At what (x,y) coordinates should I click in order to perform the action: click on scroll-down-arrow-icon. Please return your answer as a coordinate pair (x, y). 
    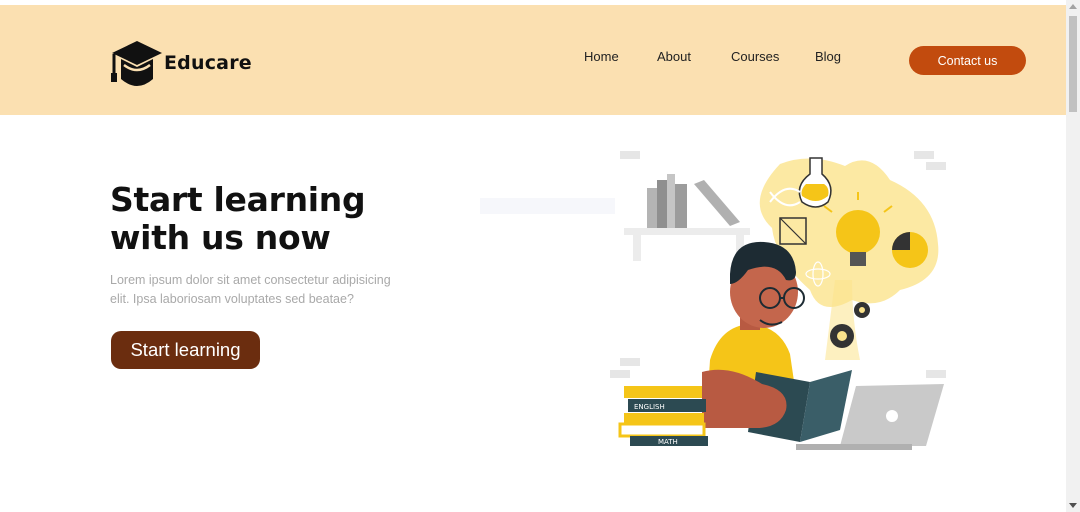
    Looking at the image, I should click on (1073, 505).